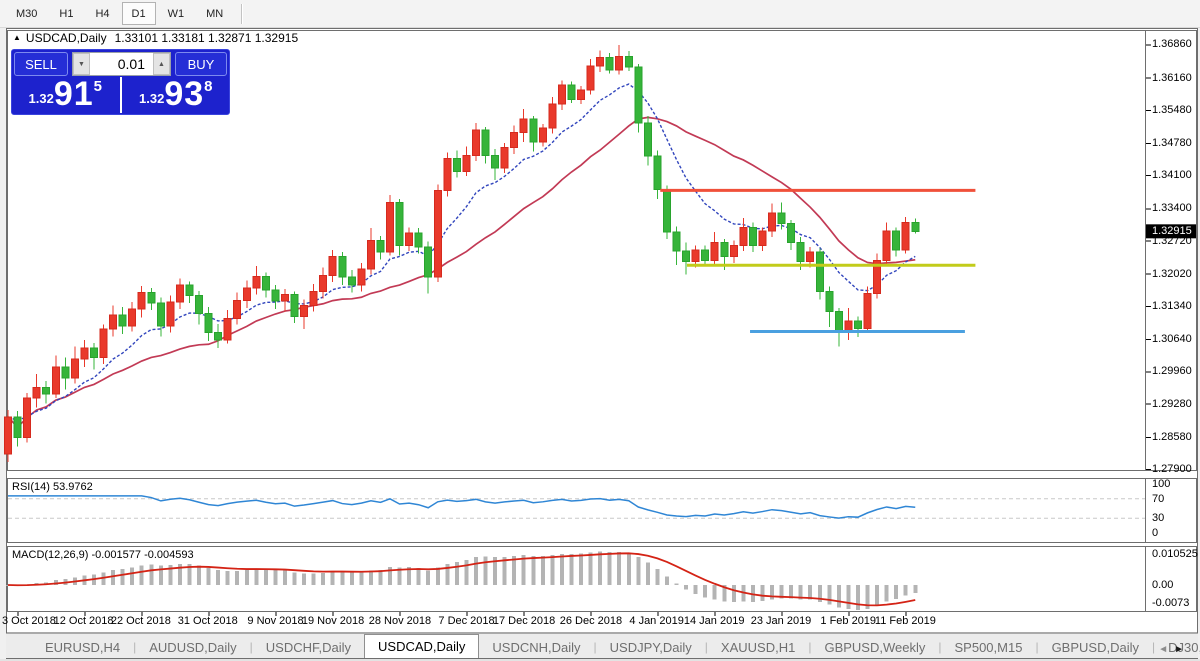 This screenshot has height=661, width=1200. Describe the element at coordinates (1158, 498) in the screenshot. I see `rsi-axis-label: 70` at that location.